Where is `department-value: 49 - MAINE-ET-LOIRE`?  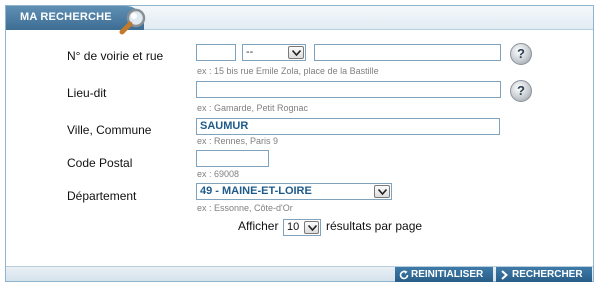 department-value: 49 - MAINE-ET-LOIRE is located at coordinates (256, 191).